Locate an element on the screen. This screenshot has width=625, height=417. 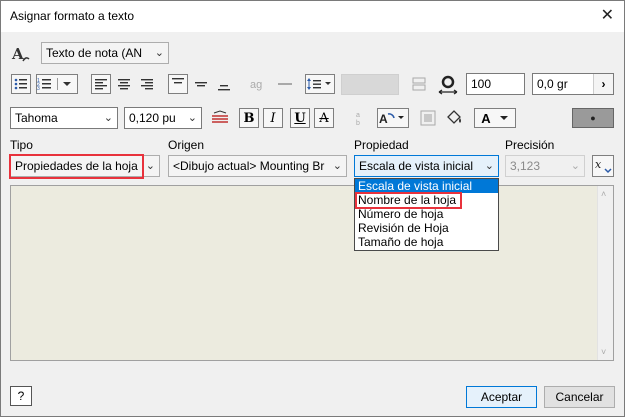
align-center-button is located at coordinates (124, 84).